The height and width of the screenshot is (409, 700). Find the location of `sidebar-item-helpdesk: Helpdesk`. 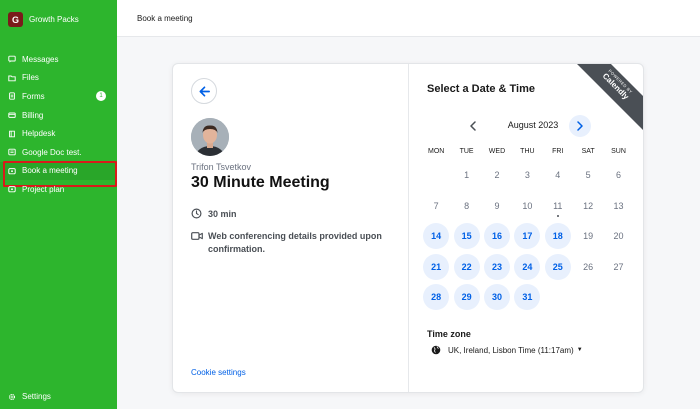

sidebar-item-helpdesk: Helpdesk is located at coordinates (58, 133).